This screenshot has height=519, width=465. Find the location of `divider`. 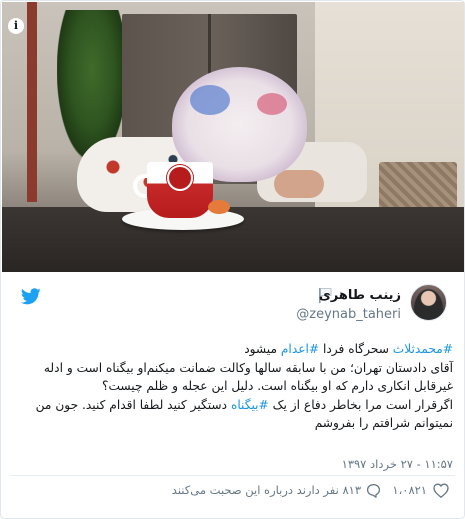

divider is located at coordinates (232, 475).